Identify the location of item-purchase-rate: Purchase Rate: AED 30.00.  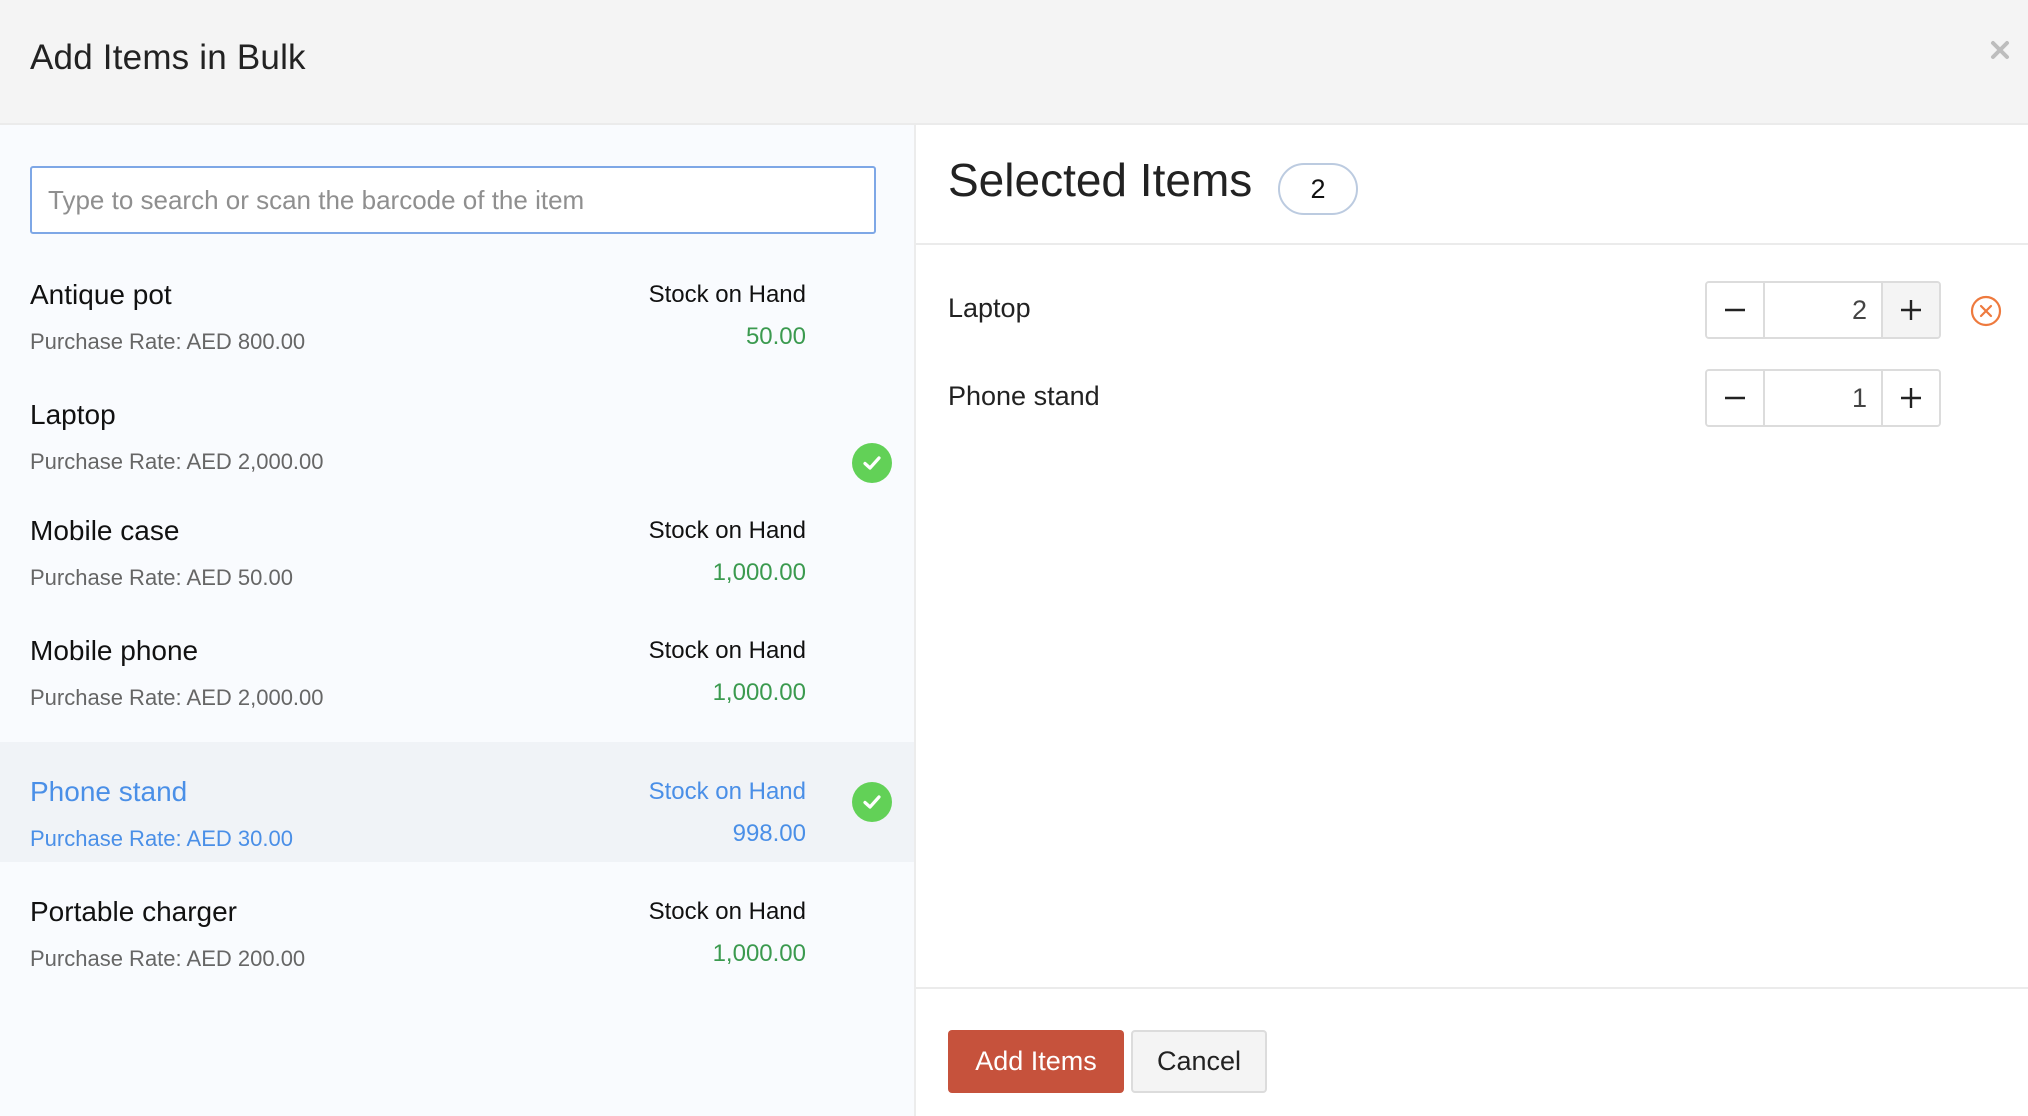
(161, 838).